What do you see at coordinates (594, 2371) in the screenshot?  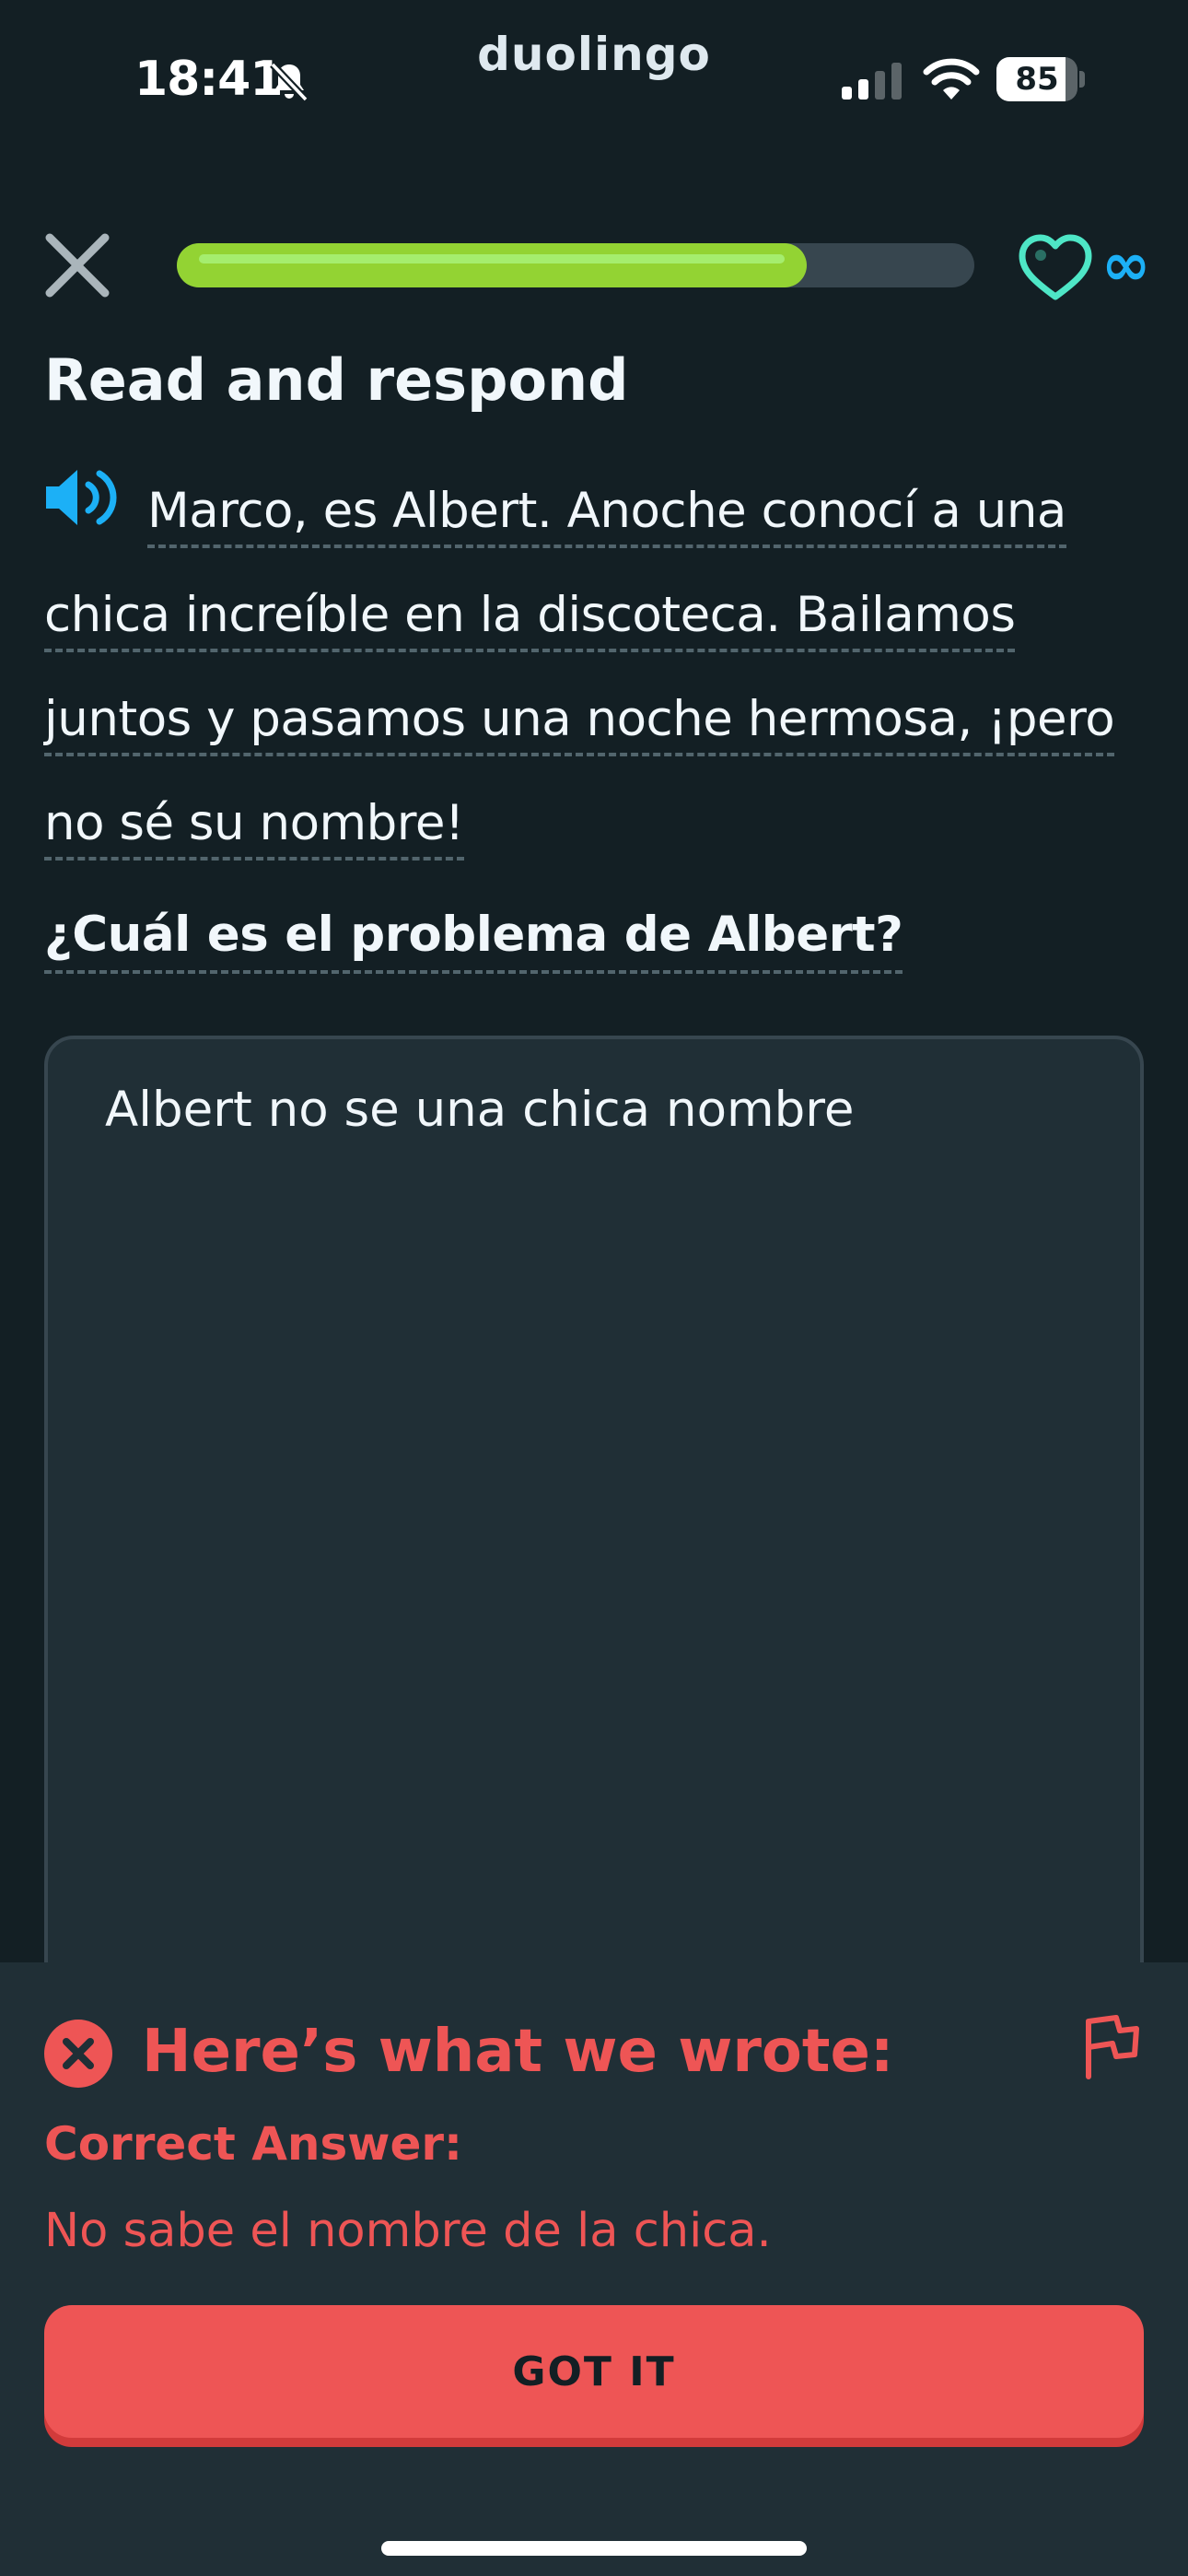 I see `got-it-button: GOT IT` at bounding box center [594, 2371].